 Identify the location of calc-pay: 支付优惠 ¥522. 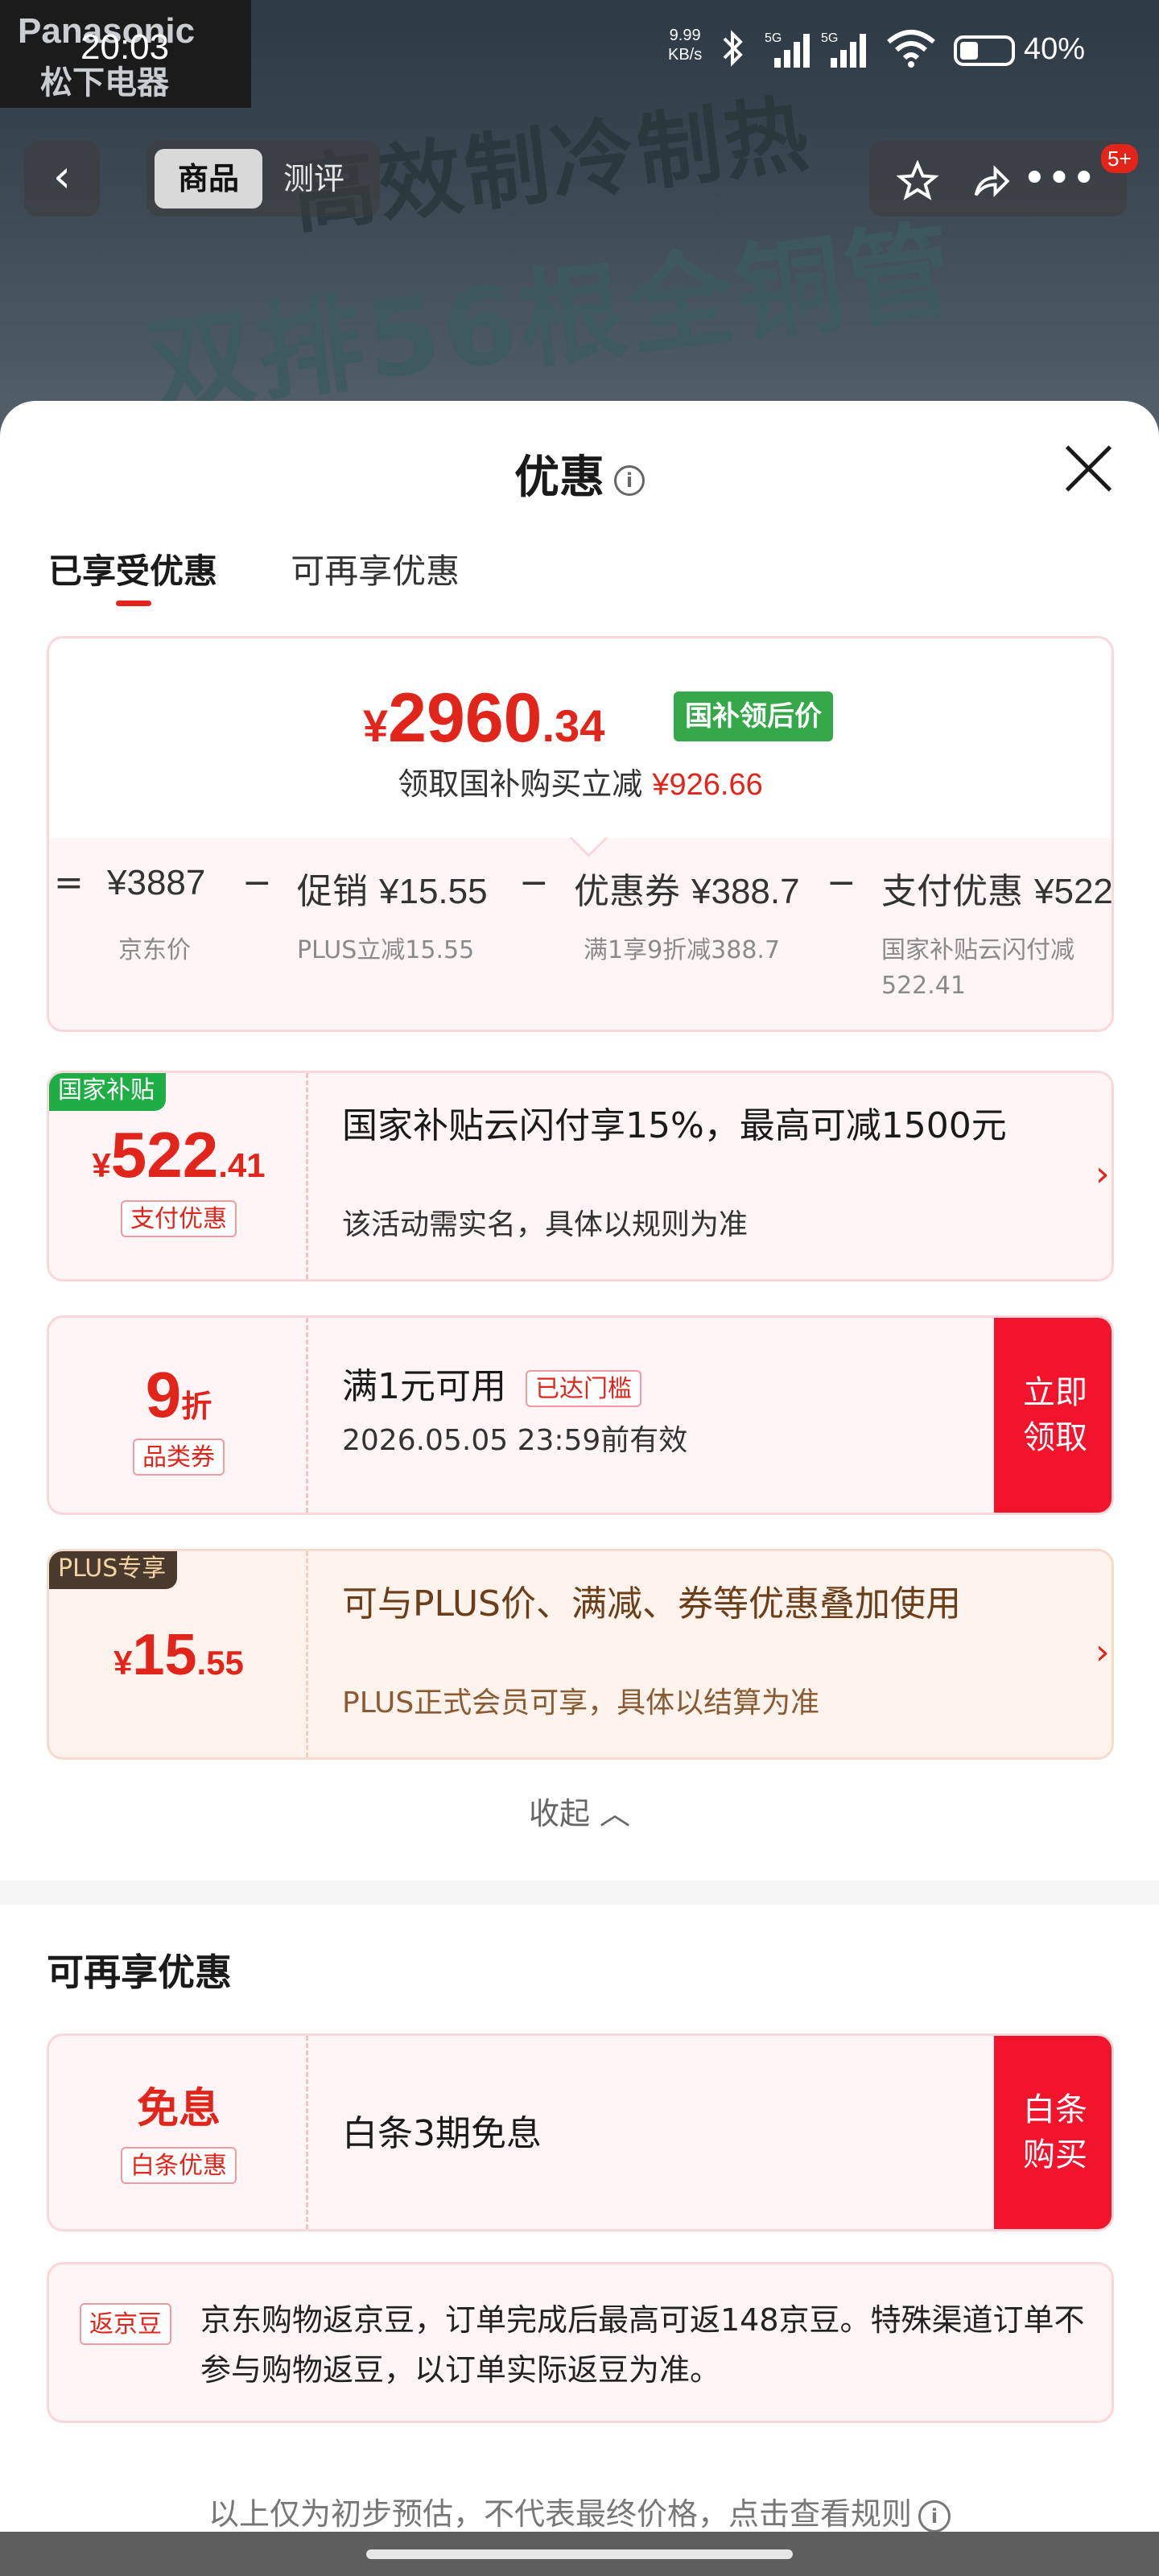
(997, 888).